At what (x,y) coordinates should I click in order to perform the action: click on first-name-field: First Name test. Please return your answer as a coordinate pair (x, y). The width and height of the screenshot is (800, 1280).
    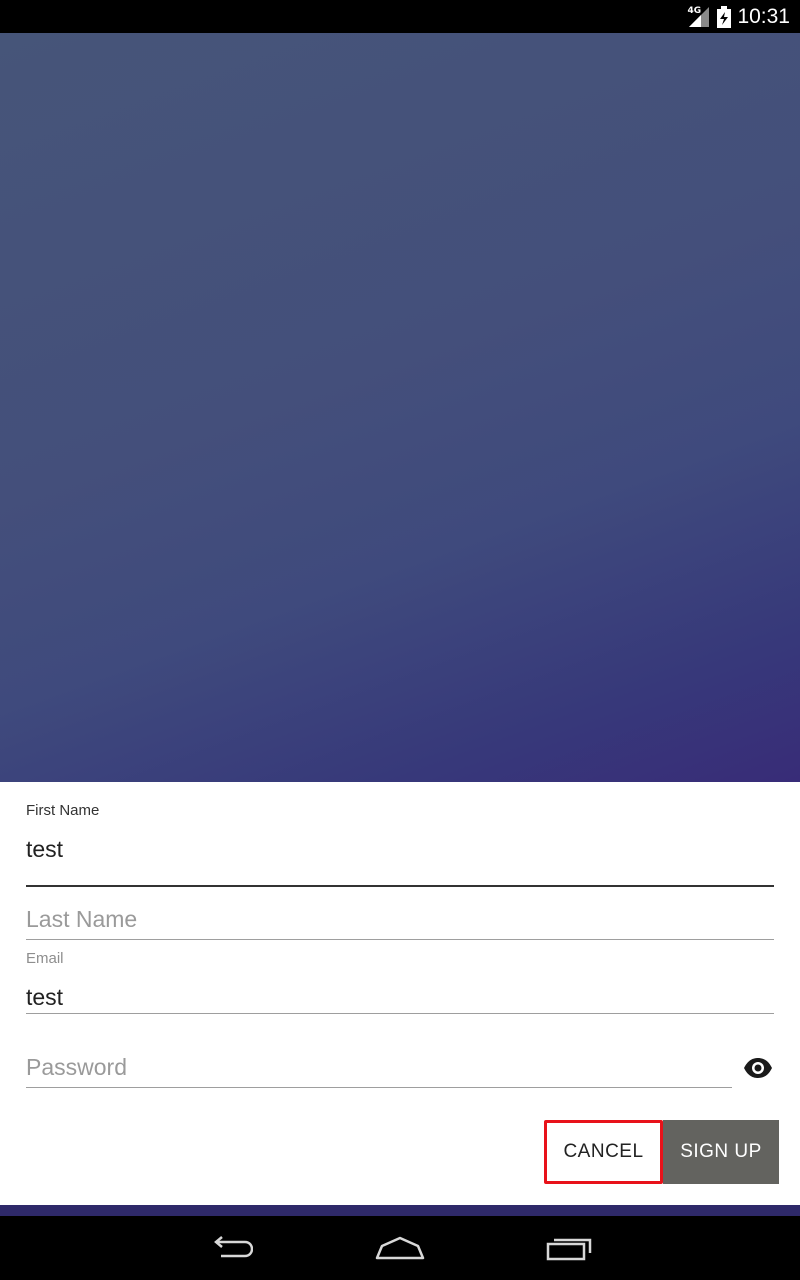
    Looking at the image, I should click on (400, 844).